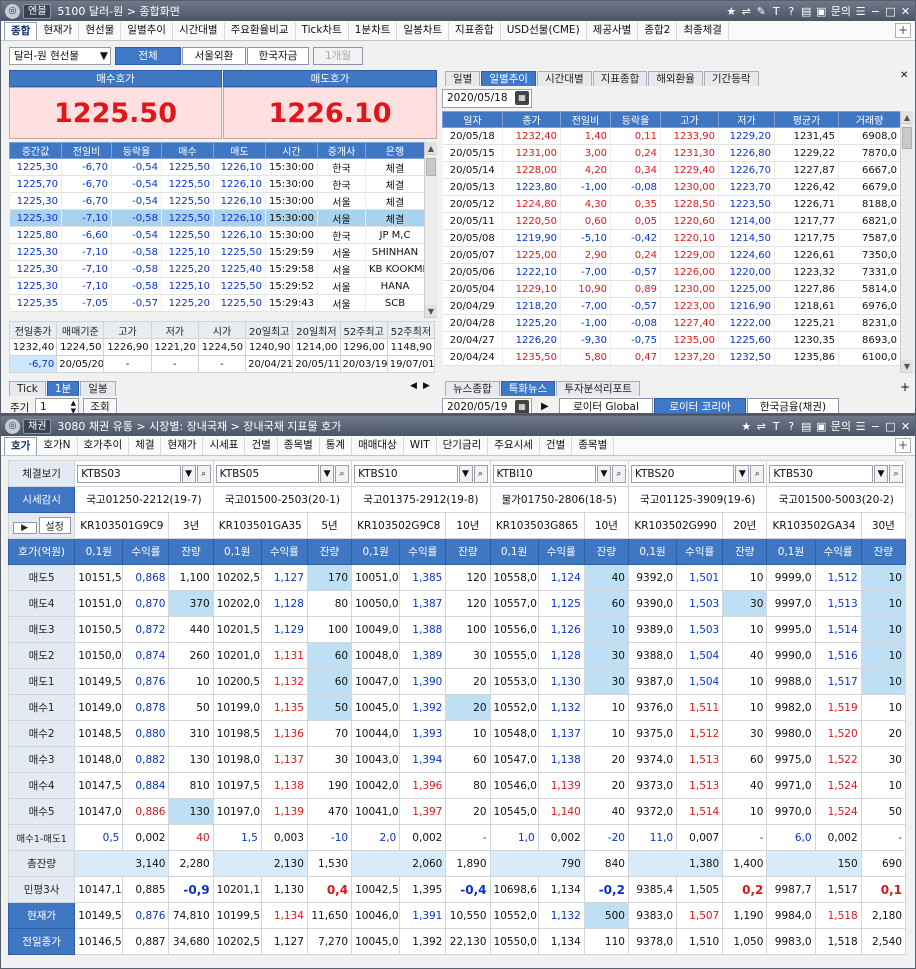  Describe the element at coordinates (689, 119) in the screenshot. I see `column-header: 고가` at that location.